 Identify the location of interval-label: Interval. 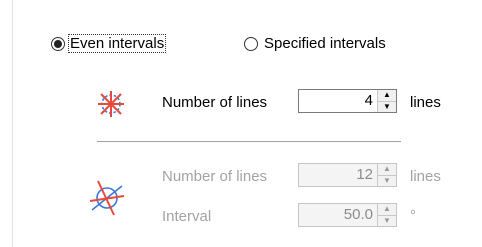
(187, 216).